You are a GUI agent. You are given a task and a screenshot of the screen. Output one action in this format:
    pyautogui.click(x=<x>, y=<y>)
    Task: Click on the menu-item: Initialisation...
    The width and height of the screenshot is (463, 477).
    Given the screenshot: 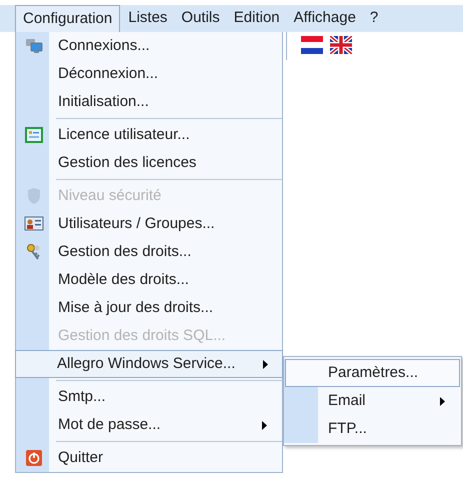 What is the action you would take?
    pyautogui.click(x=149, y=102)
    